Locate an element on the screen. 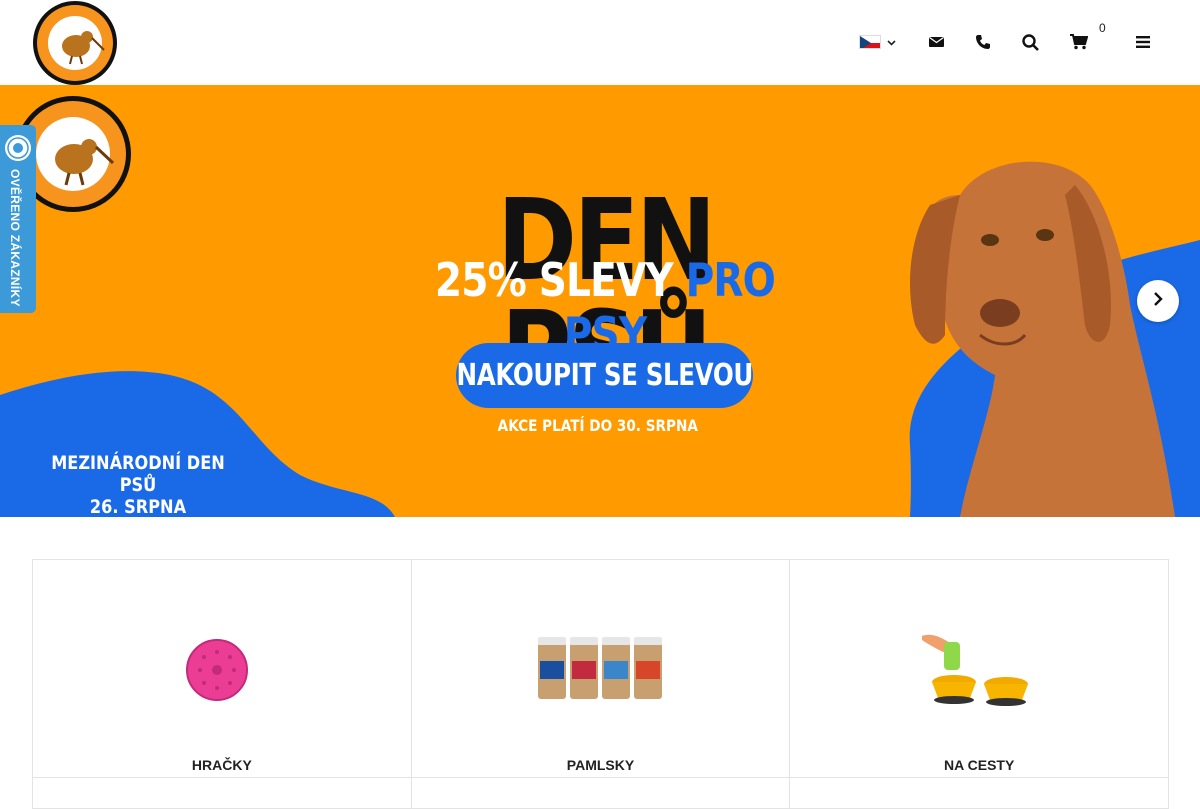  promo-validity-text: AKCE PLATÍ DO 30. SRPNA is located at coordinates (598, 425).